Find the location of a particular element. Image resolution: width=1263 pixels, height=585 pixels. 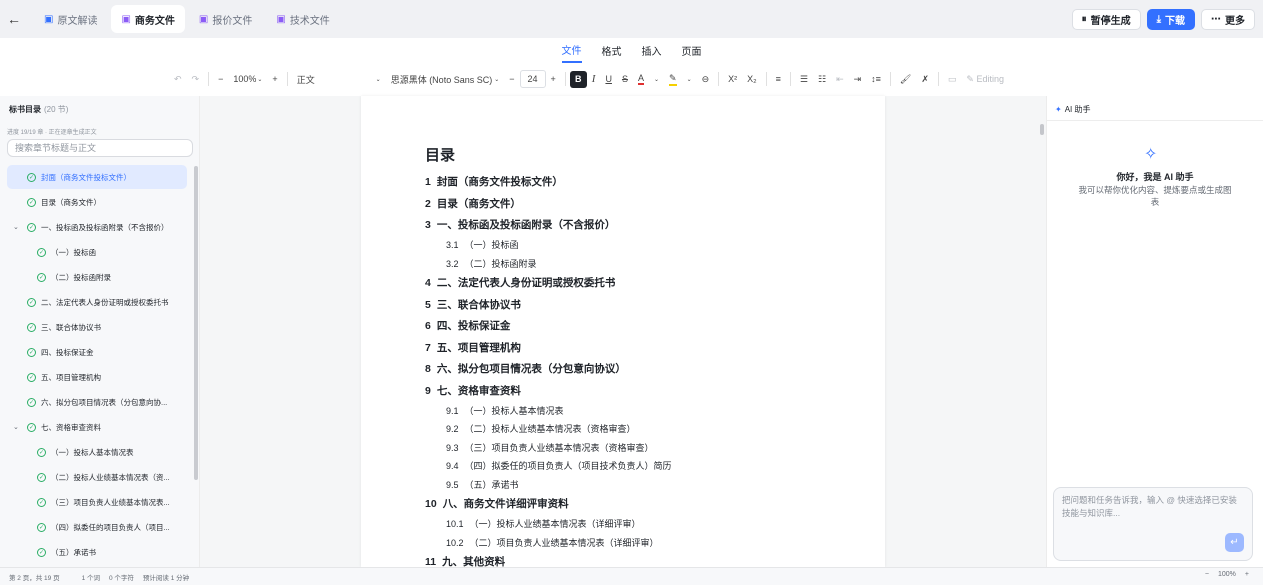

toc-text: 五、项目管理机构 is located at coordinates (478, 347).